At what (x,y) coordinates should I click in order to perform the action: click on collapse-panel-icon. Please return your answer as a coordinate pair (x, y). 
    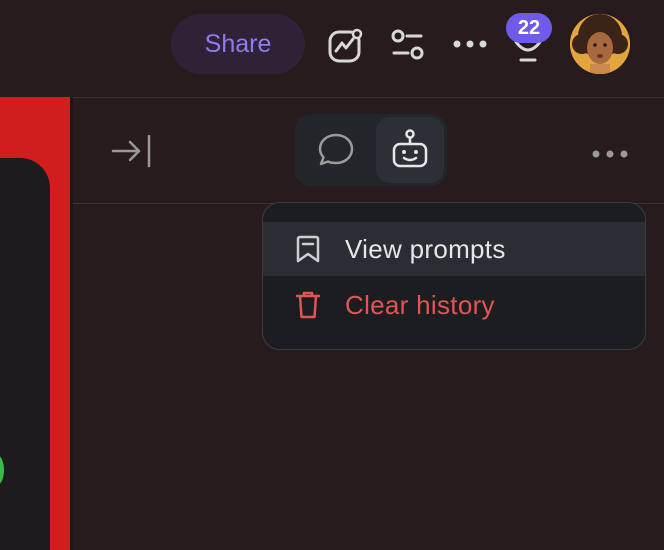
    Looking at the image, I should click on (132, 151).